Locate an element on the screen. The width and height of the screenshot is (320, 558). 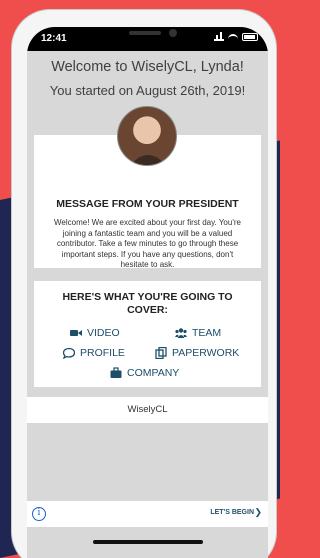
phone-notch is located at coordinates (148, 37).